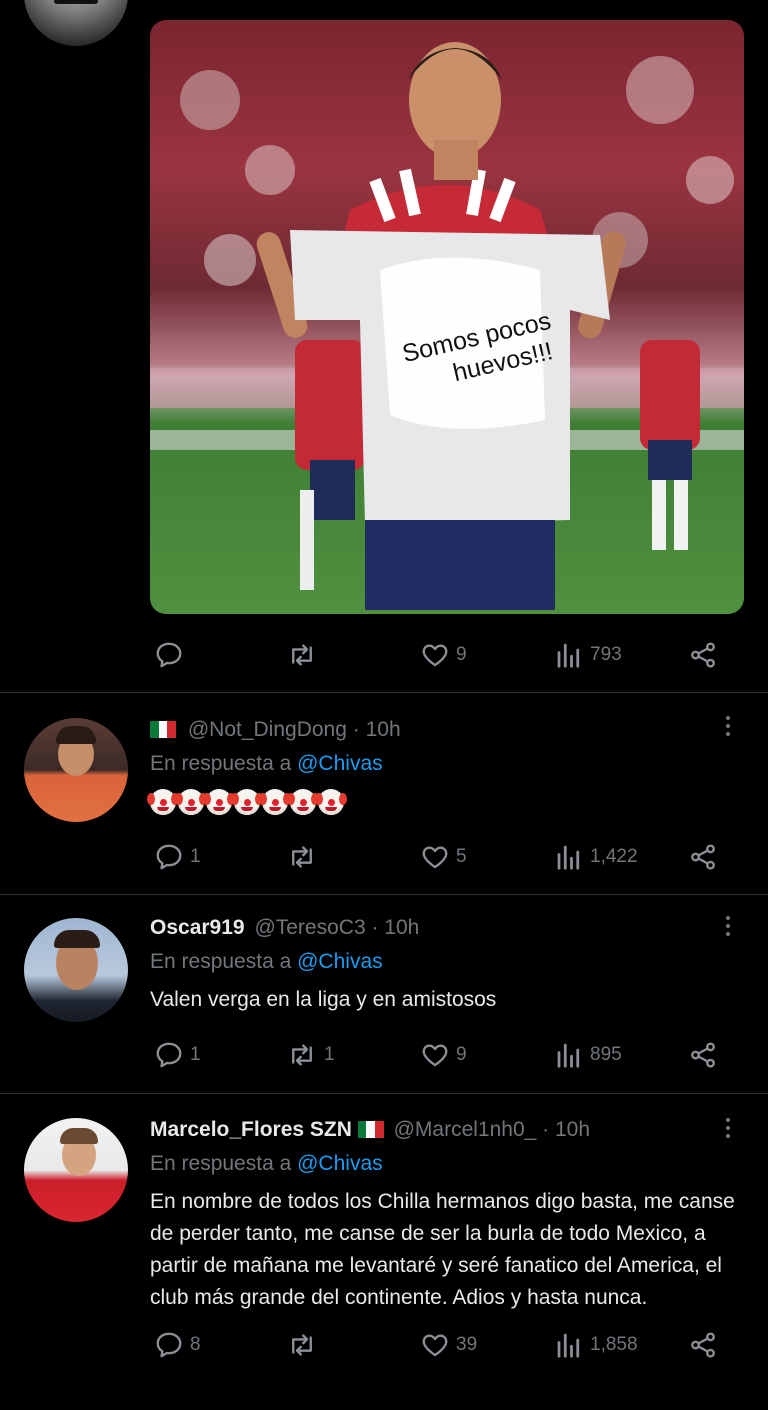 The height and width of the screenshot is (1410, 768). I want to click on views-count: 793, so click(606, 654).